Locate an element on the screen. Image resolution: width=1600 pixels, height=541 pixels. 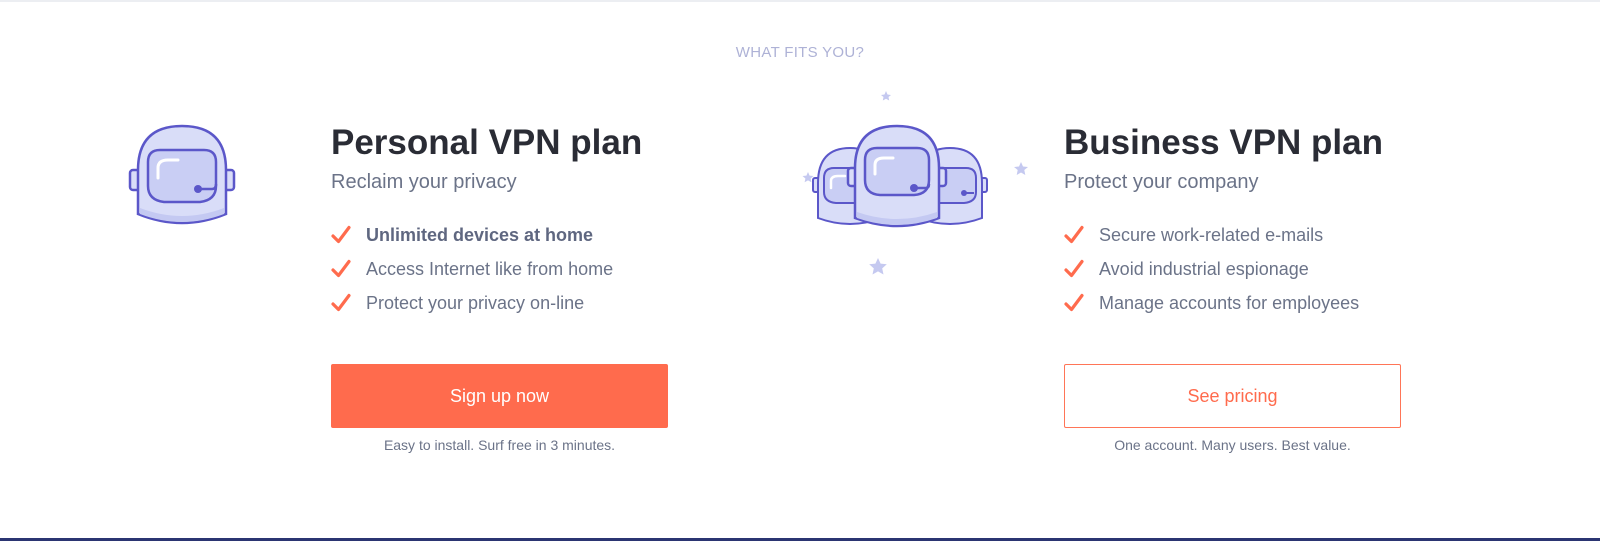
astronaut-team-icon is located at coordinates (915, 183).